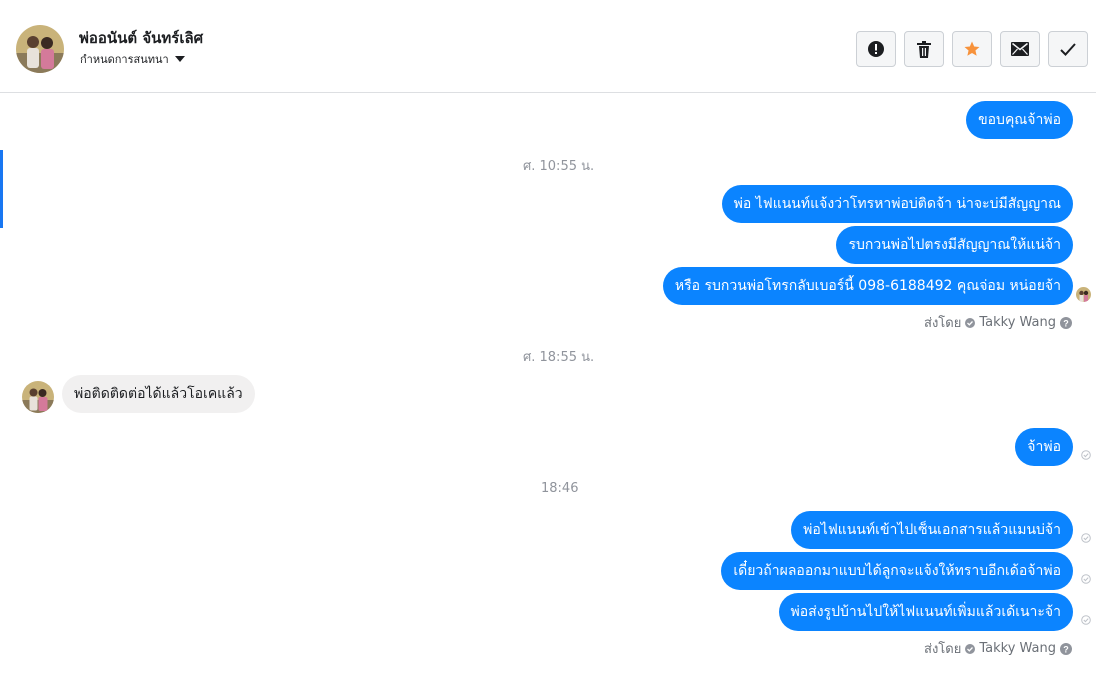 The width and height of the screenshot is (1096, 699). I want to click on outgoing-message: ขอบคุณจ้าพ่อ, so click(1019, 120).